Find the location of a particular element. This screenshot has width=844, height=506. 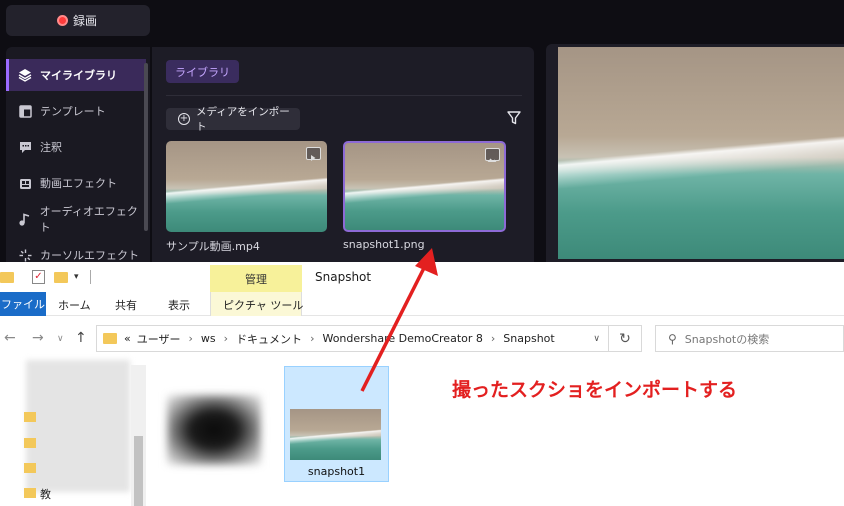

toolbar-separator is located at coordinates (90, 277).